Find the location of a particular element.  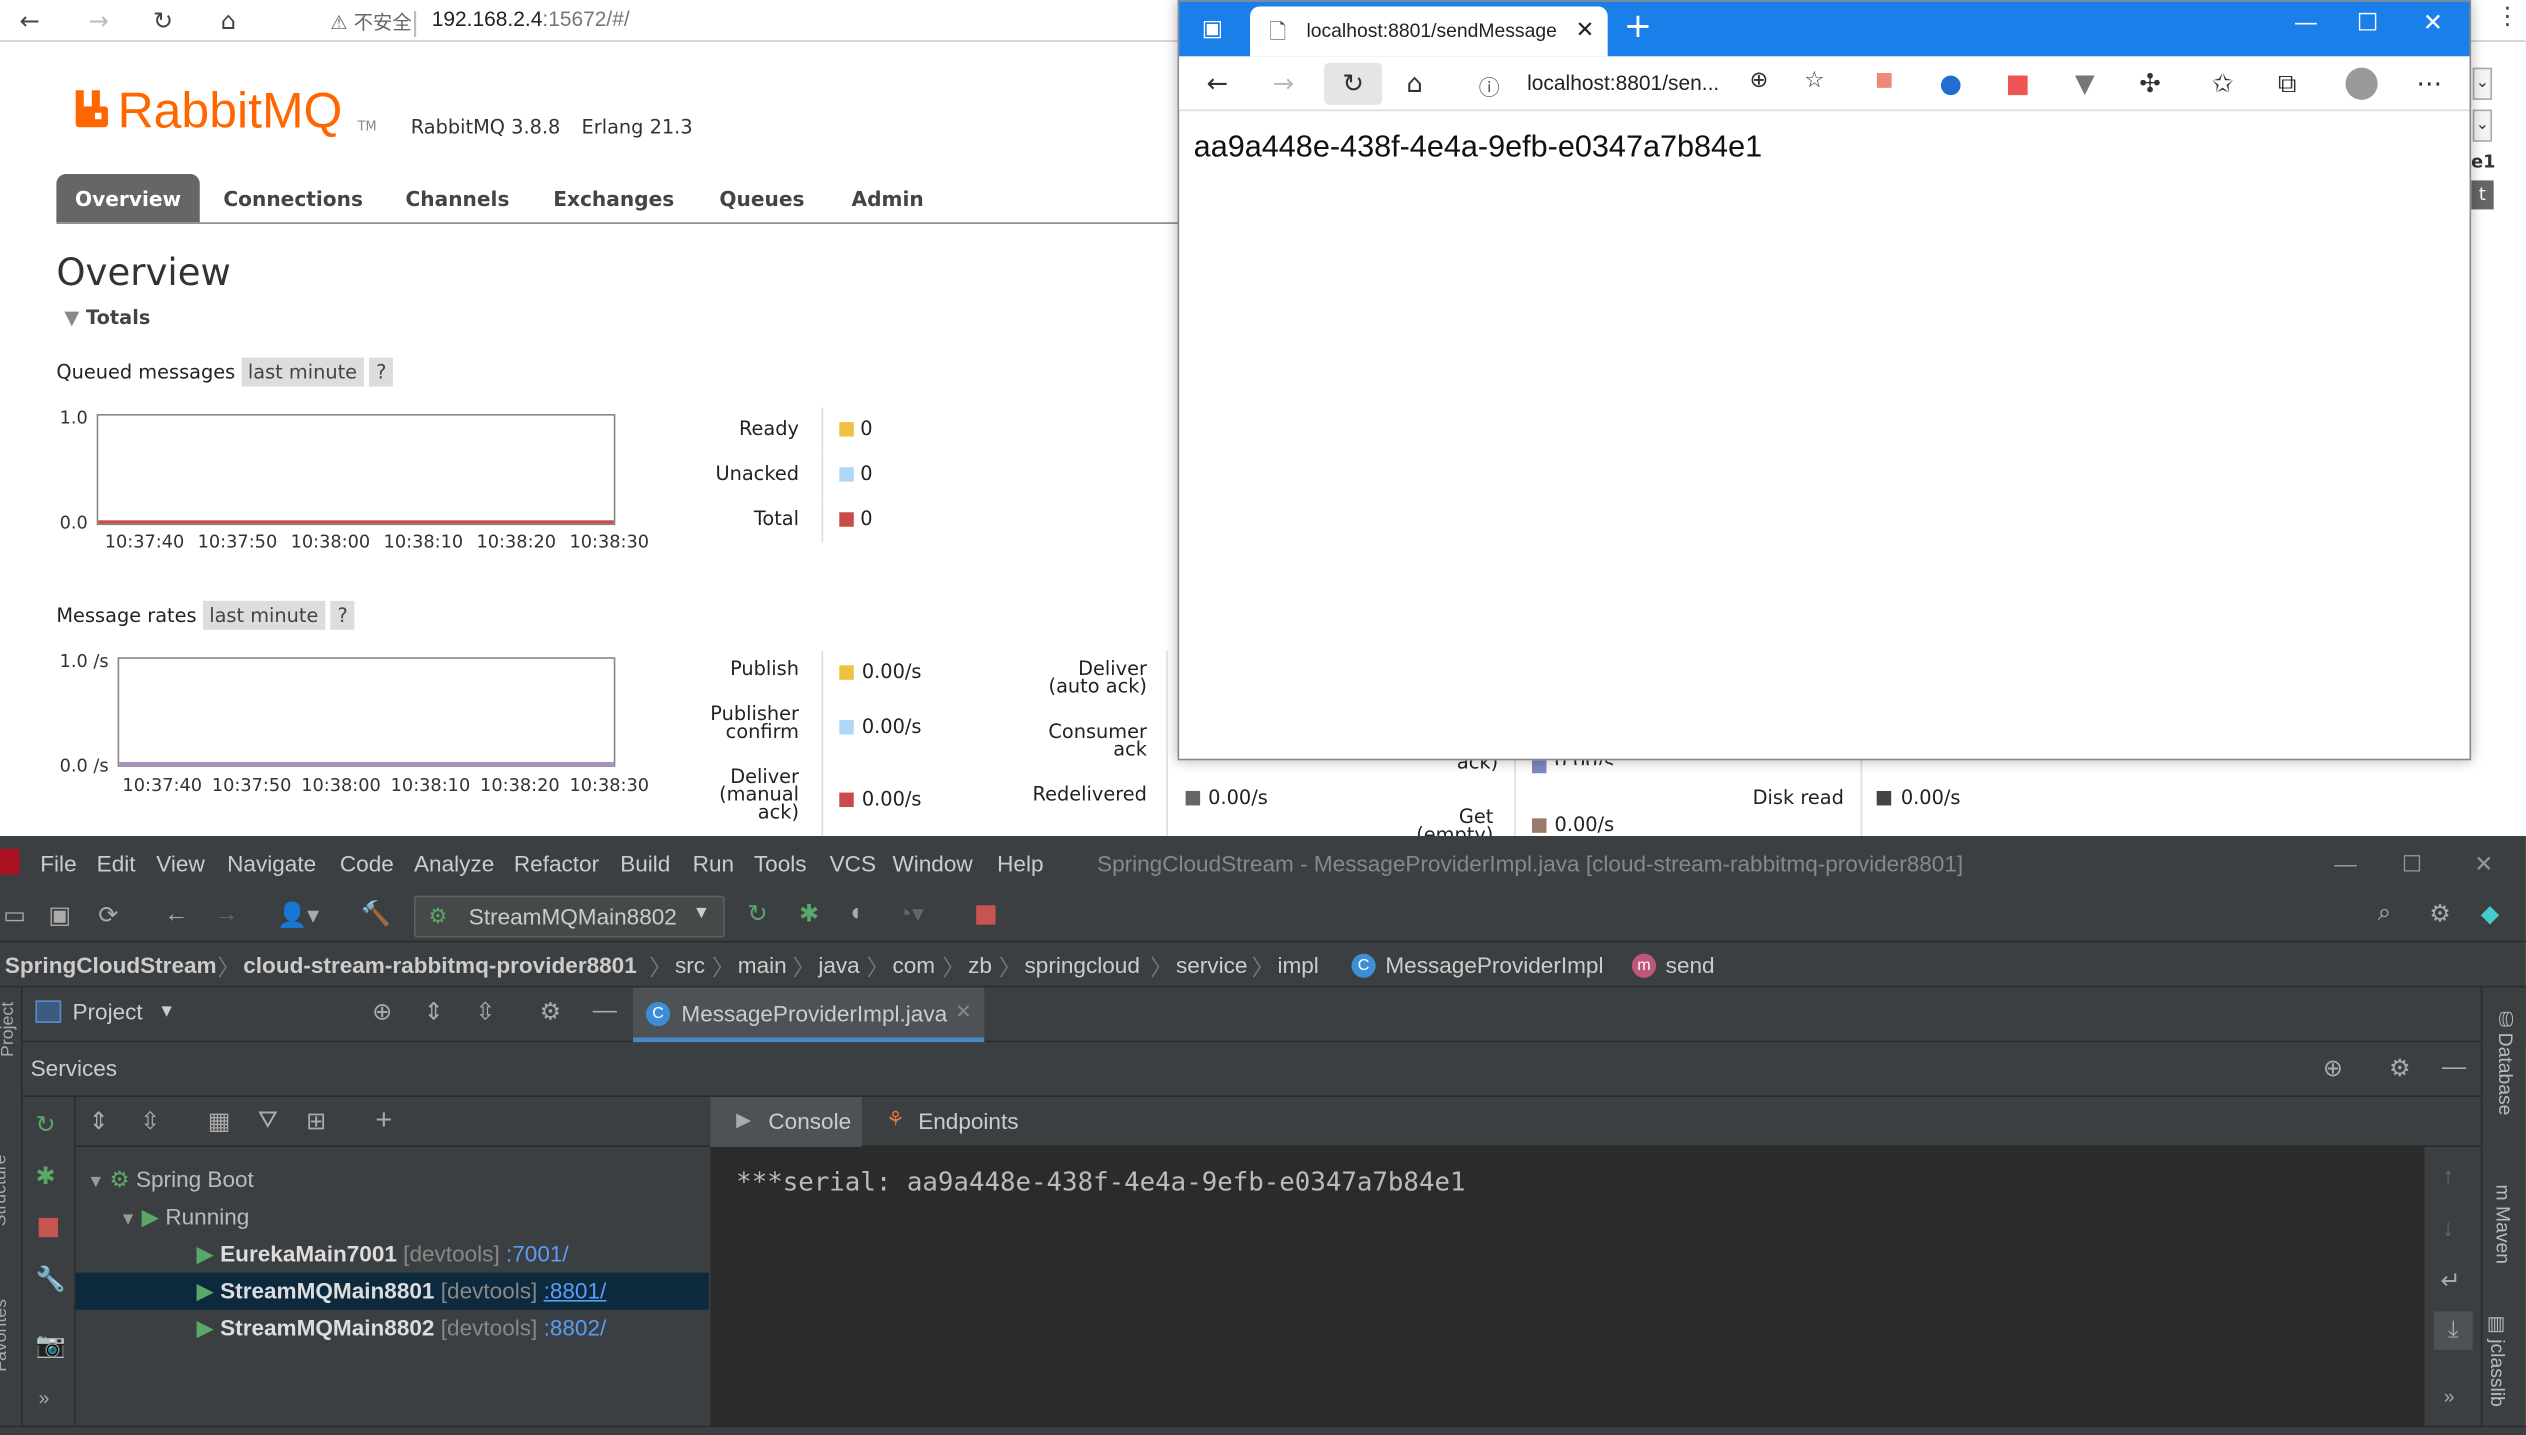

build-hammer-icon: 🔨 is located at coordinates (376, 913).